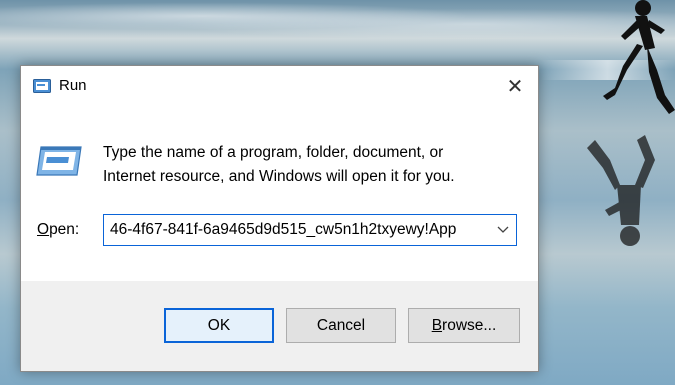  I want to click on close-button: ✕, so click(515, 86).